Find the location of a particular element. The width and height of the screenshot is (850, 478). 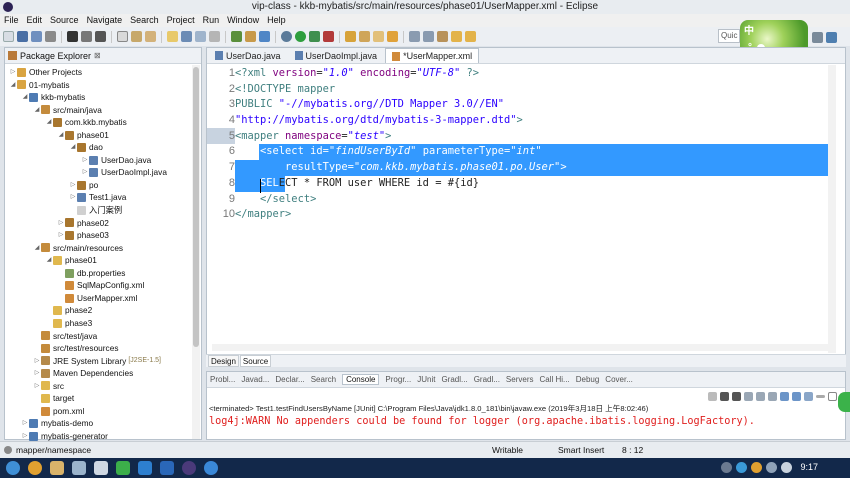

code-line: 9 </select> is located at coordinates (526, 200).